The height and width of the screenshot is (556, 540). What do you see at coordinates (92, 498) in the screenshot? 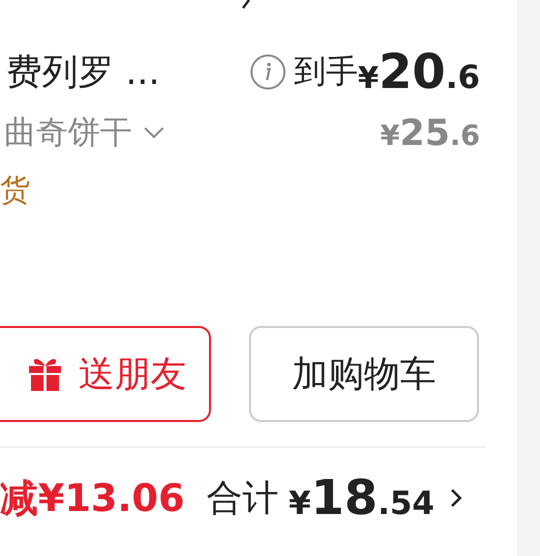
I see `discount-amount: 减¥13.06` at bounding box center [92, 498].